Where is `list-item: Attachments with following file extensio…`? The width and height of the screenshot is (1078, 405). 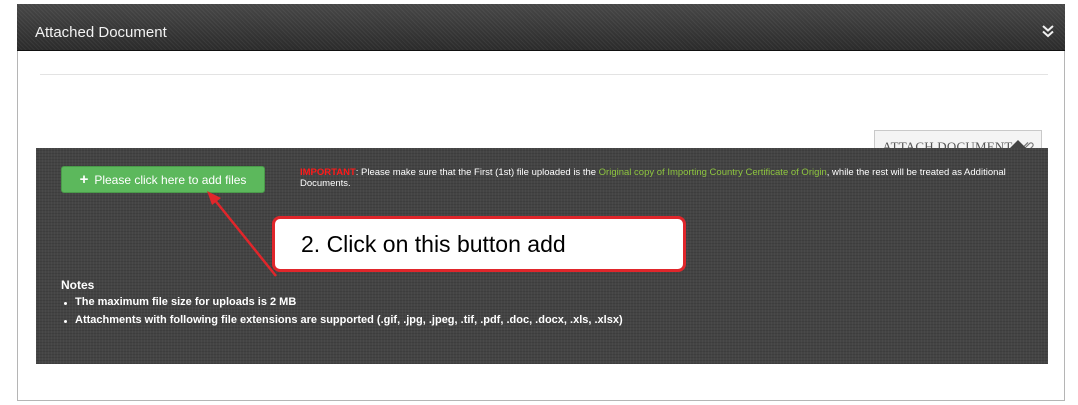 list-item: Attachments with following file extensio… is located at coordinates (342, 321).